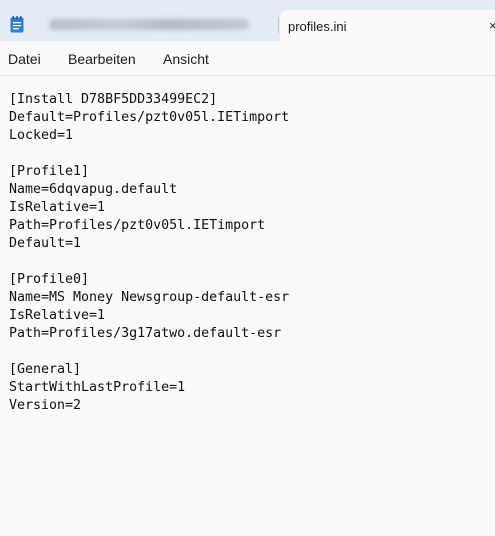 The image size is (495, 536). What do you see at coordinates (97, 387) in the screenshot?
I see `text-line: StartWithLastProfile=1` at bounding box center [97, 387].